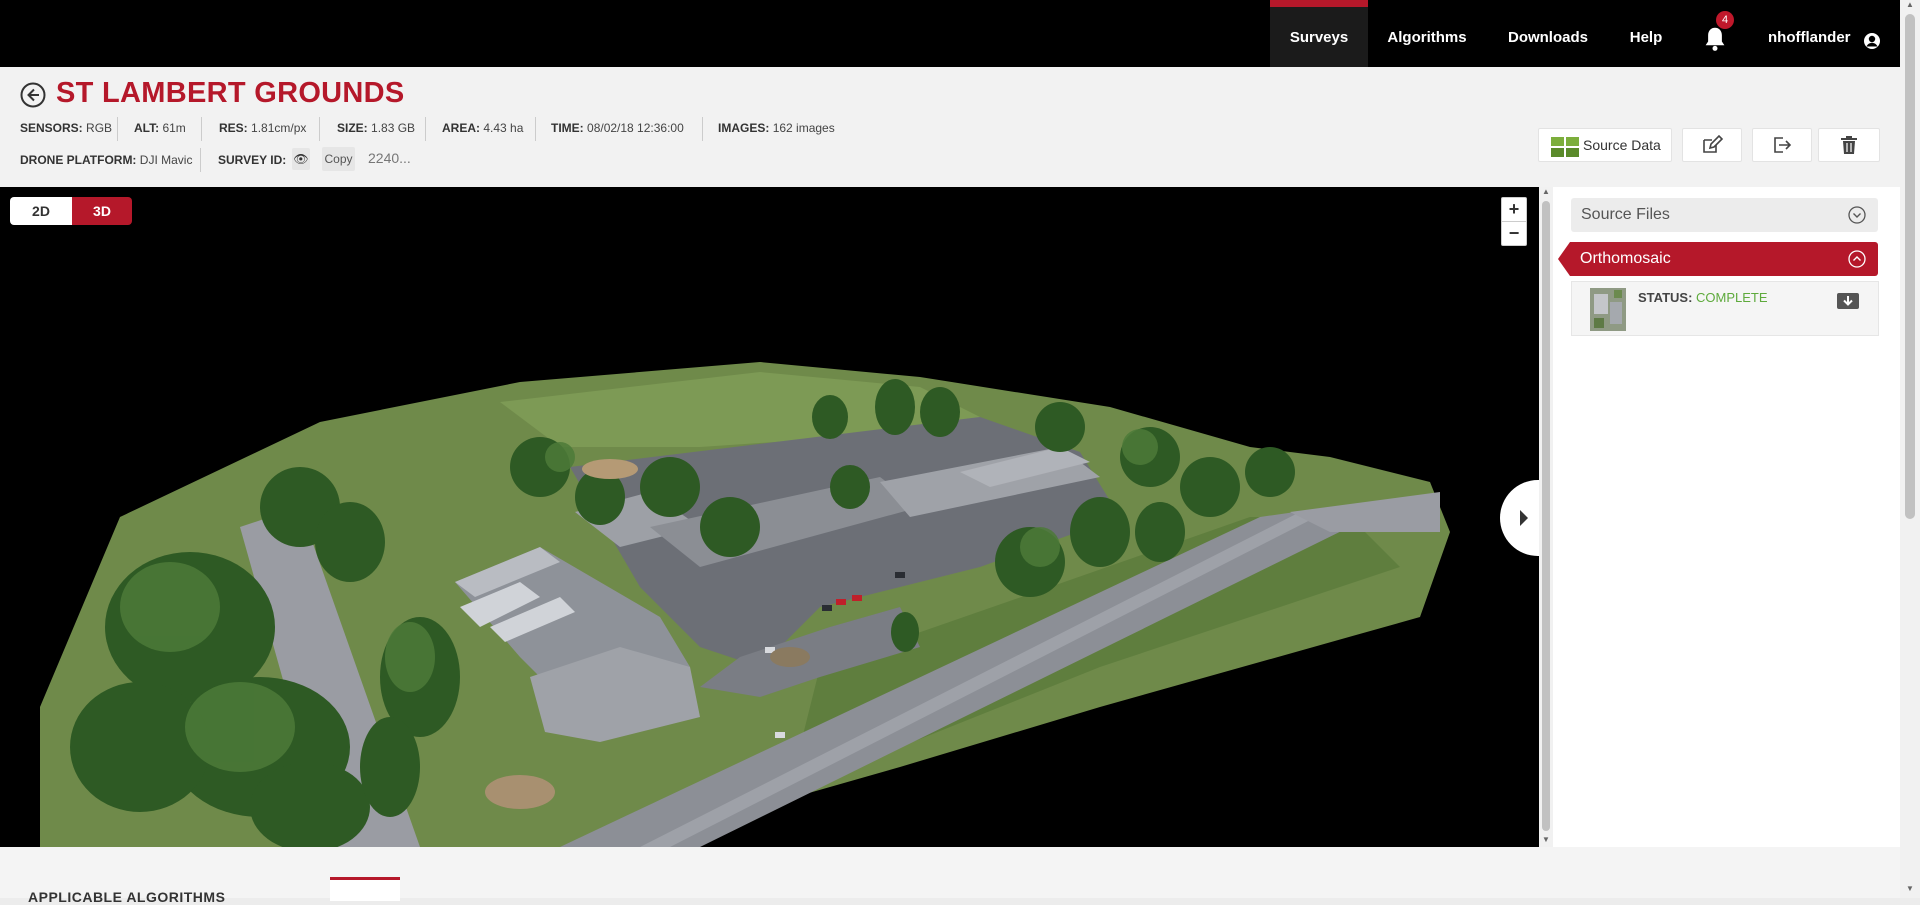 This screenshot has width=1920, height=905. What do you see at coordinates (1427, 33) in the screenshot?
I see `nav-algorithms: Algorithms` at bounding box center [1427, 33].